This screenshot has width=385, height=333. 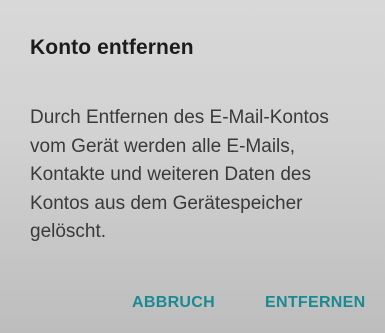 What do you see at coordinates (170, 174) in the screenshot?
I see `dialog-message-line: Kontakte und weiteren Daten des` at bounding box center [170, 174].